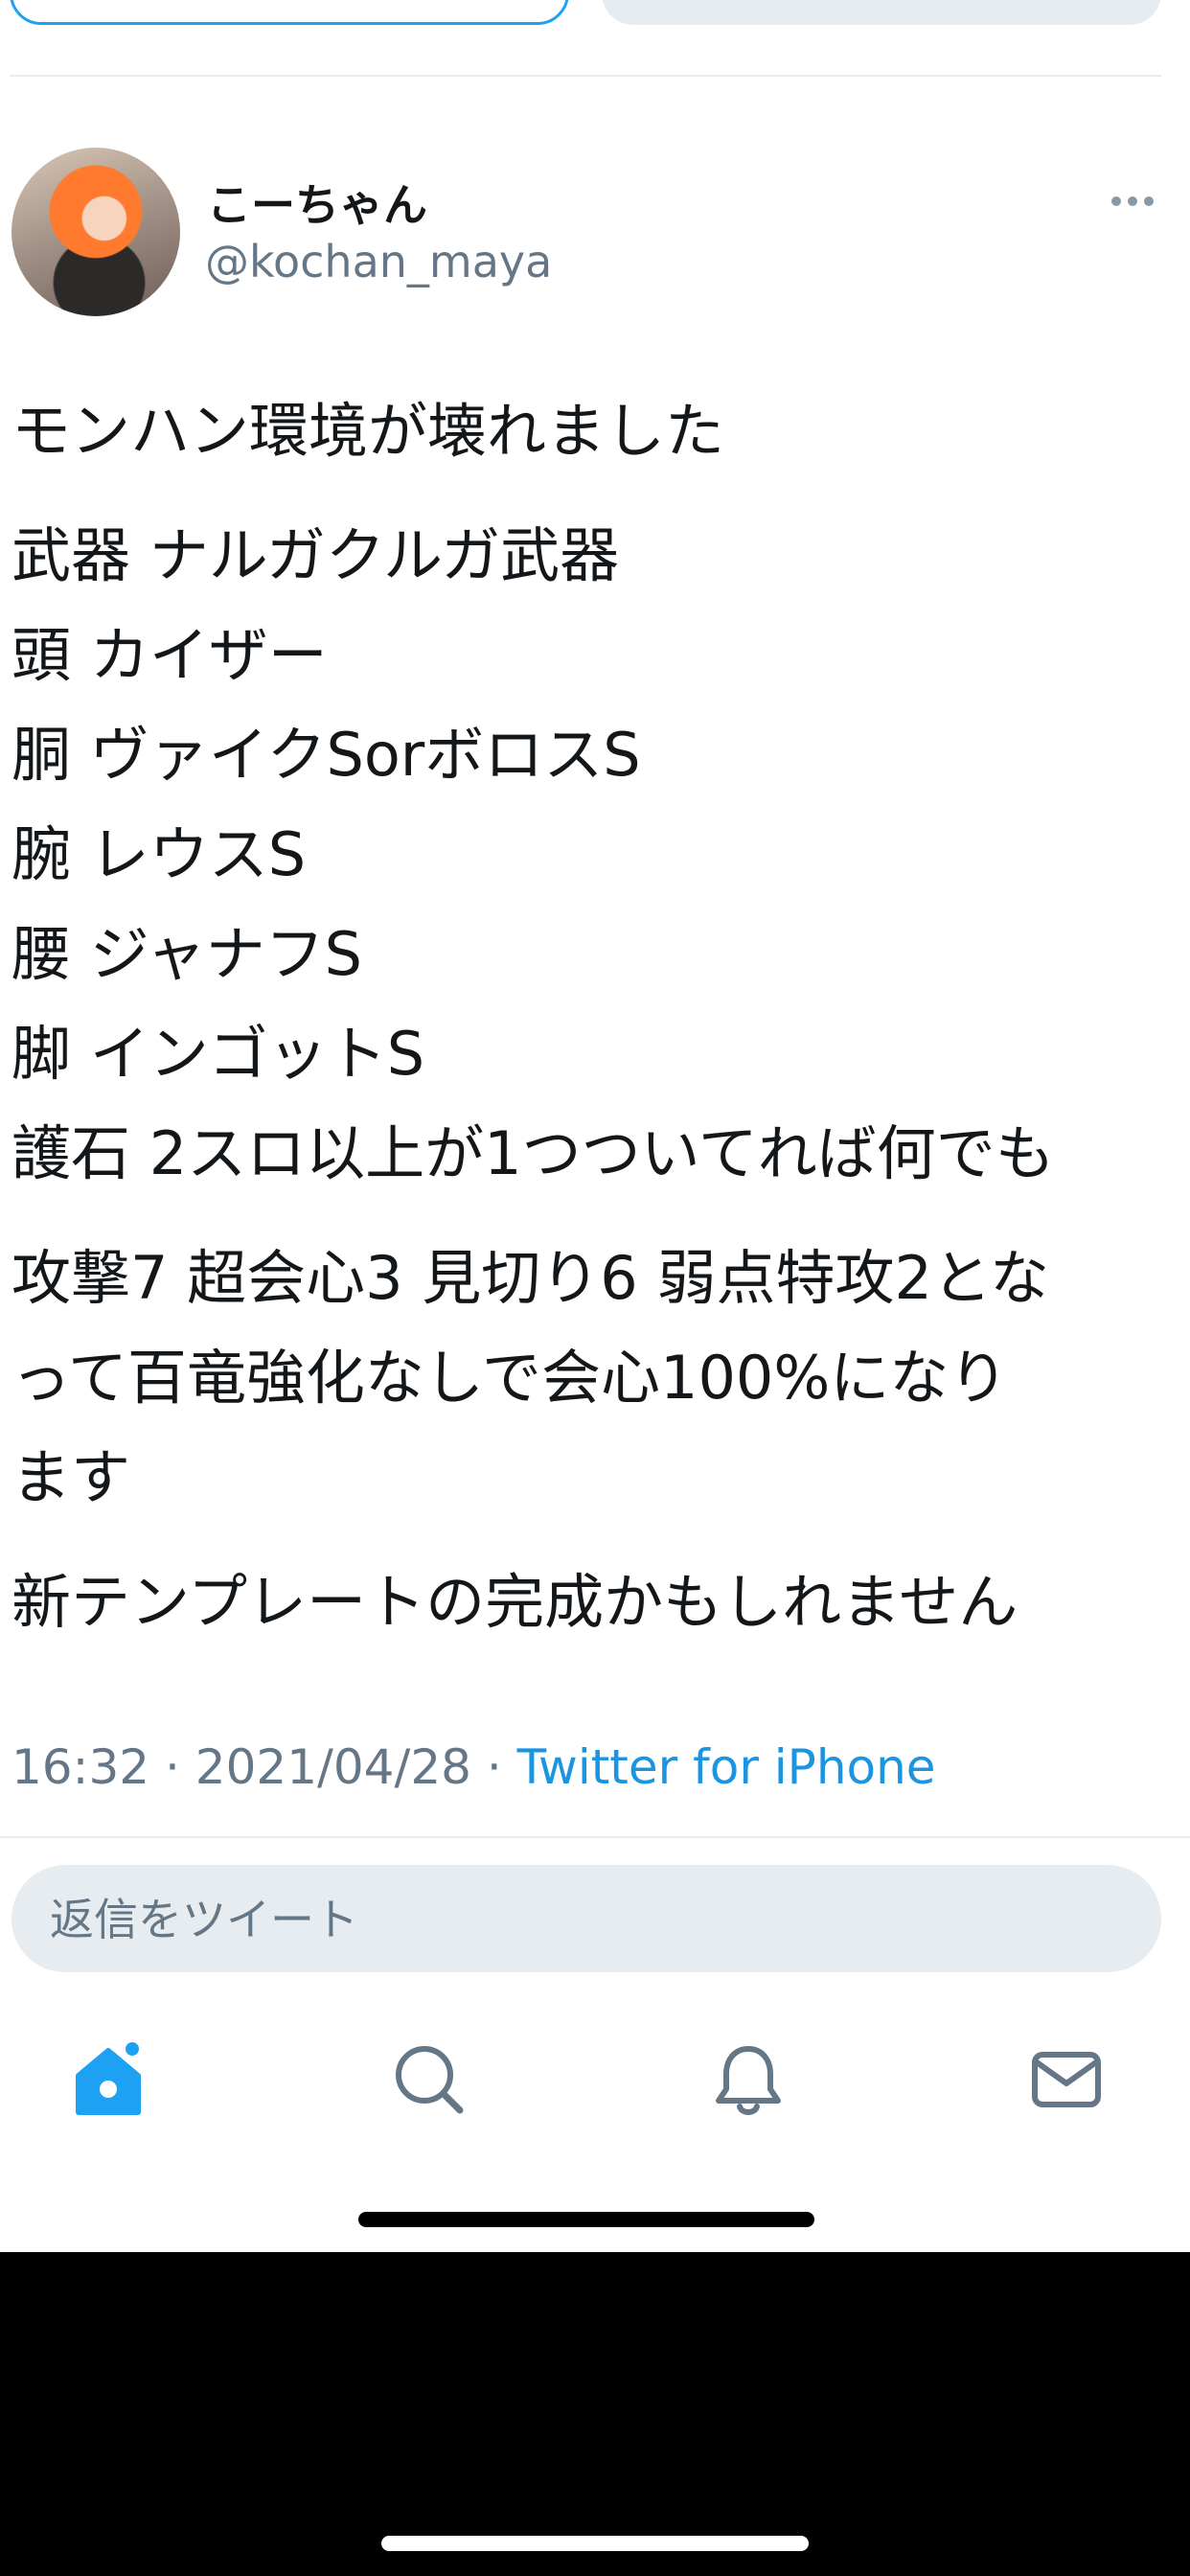 The height and width of the screenshot is (2576, 1190). Describe the element at coordinates (368, 431) in the screenshot. I see `tweet-paragraph: モンハン環境が壊れました` at that location.